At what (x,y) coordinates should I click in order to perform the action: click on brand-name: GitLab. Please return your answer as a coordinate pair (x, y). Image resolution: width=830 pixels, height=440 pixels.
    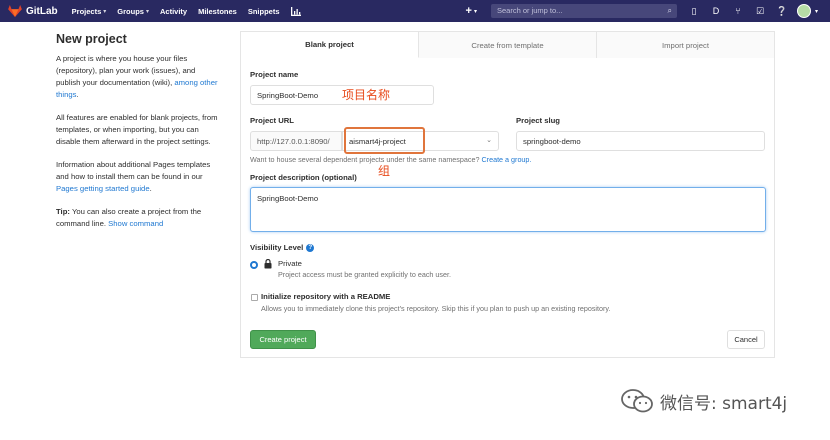
    Looking at the image, I should click on (42, 11).